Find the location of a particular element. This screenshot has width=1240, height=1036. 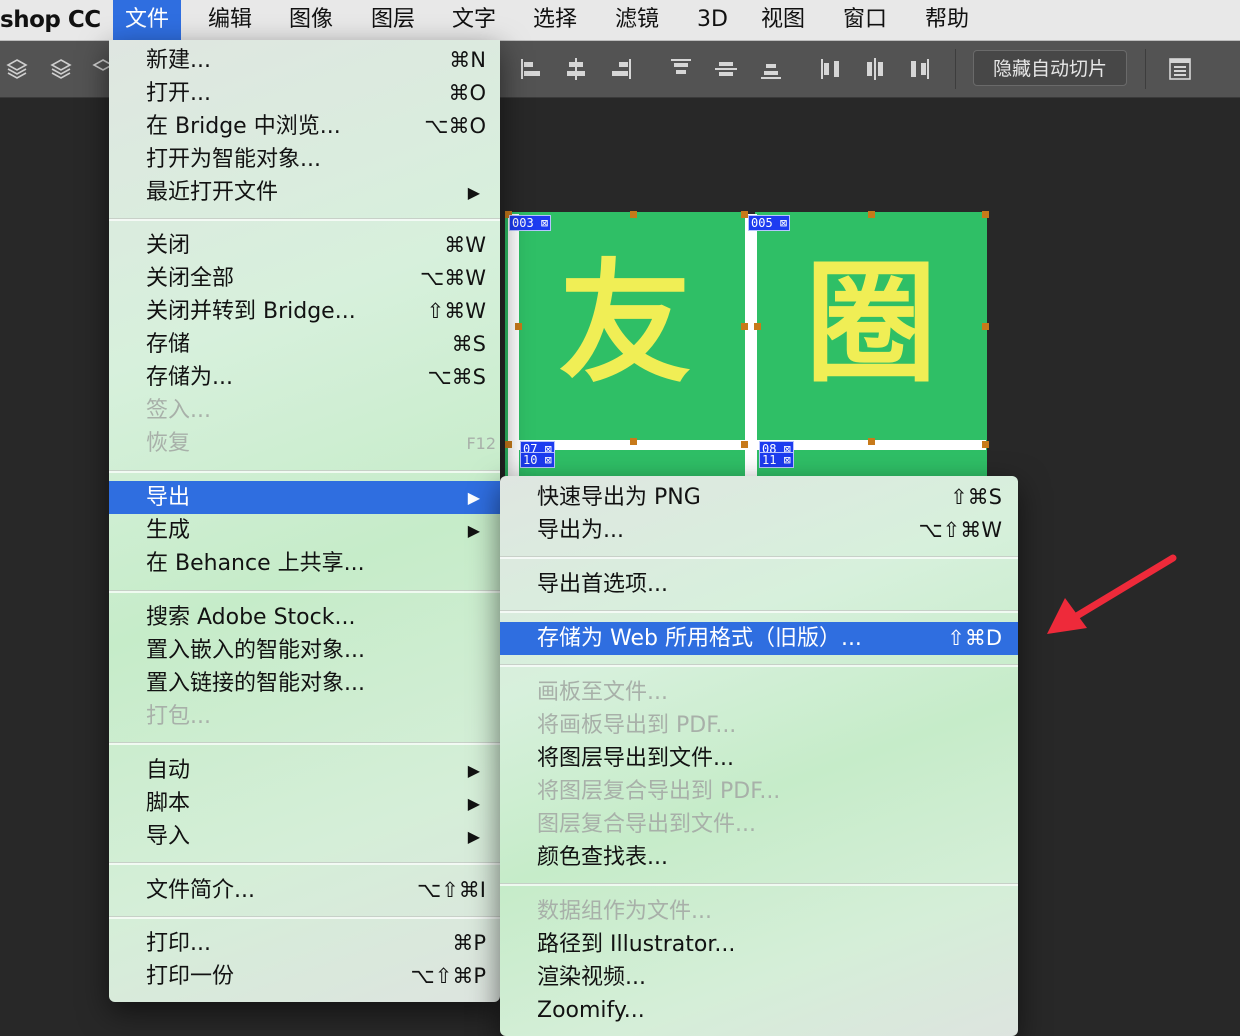

align-hcenter-icon is located at coordinates (576, 69).